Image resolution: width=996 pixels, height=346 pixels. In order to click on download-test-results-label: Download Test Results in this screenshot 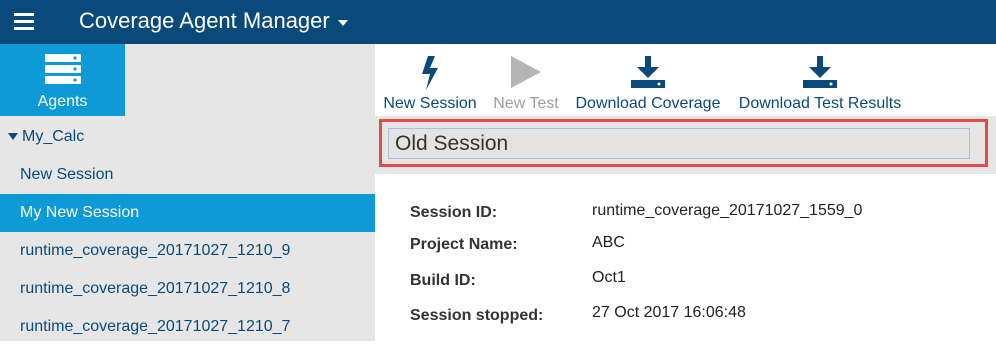, I will do `click(820, 103)`.